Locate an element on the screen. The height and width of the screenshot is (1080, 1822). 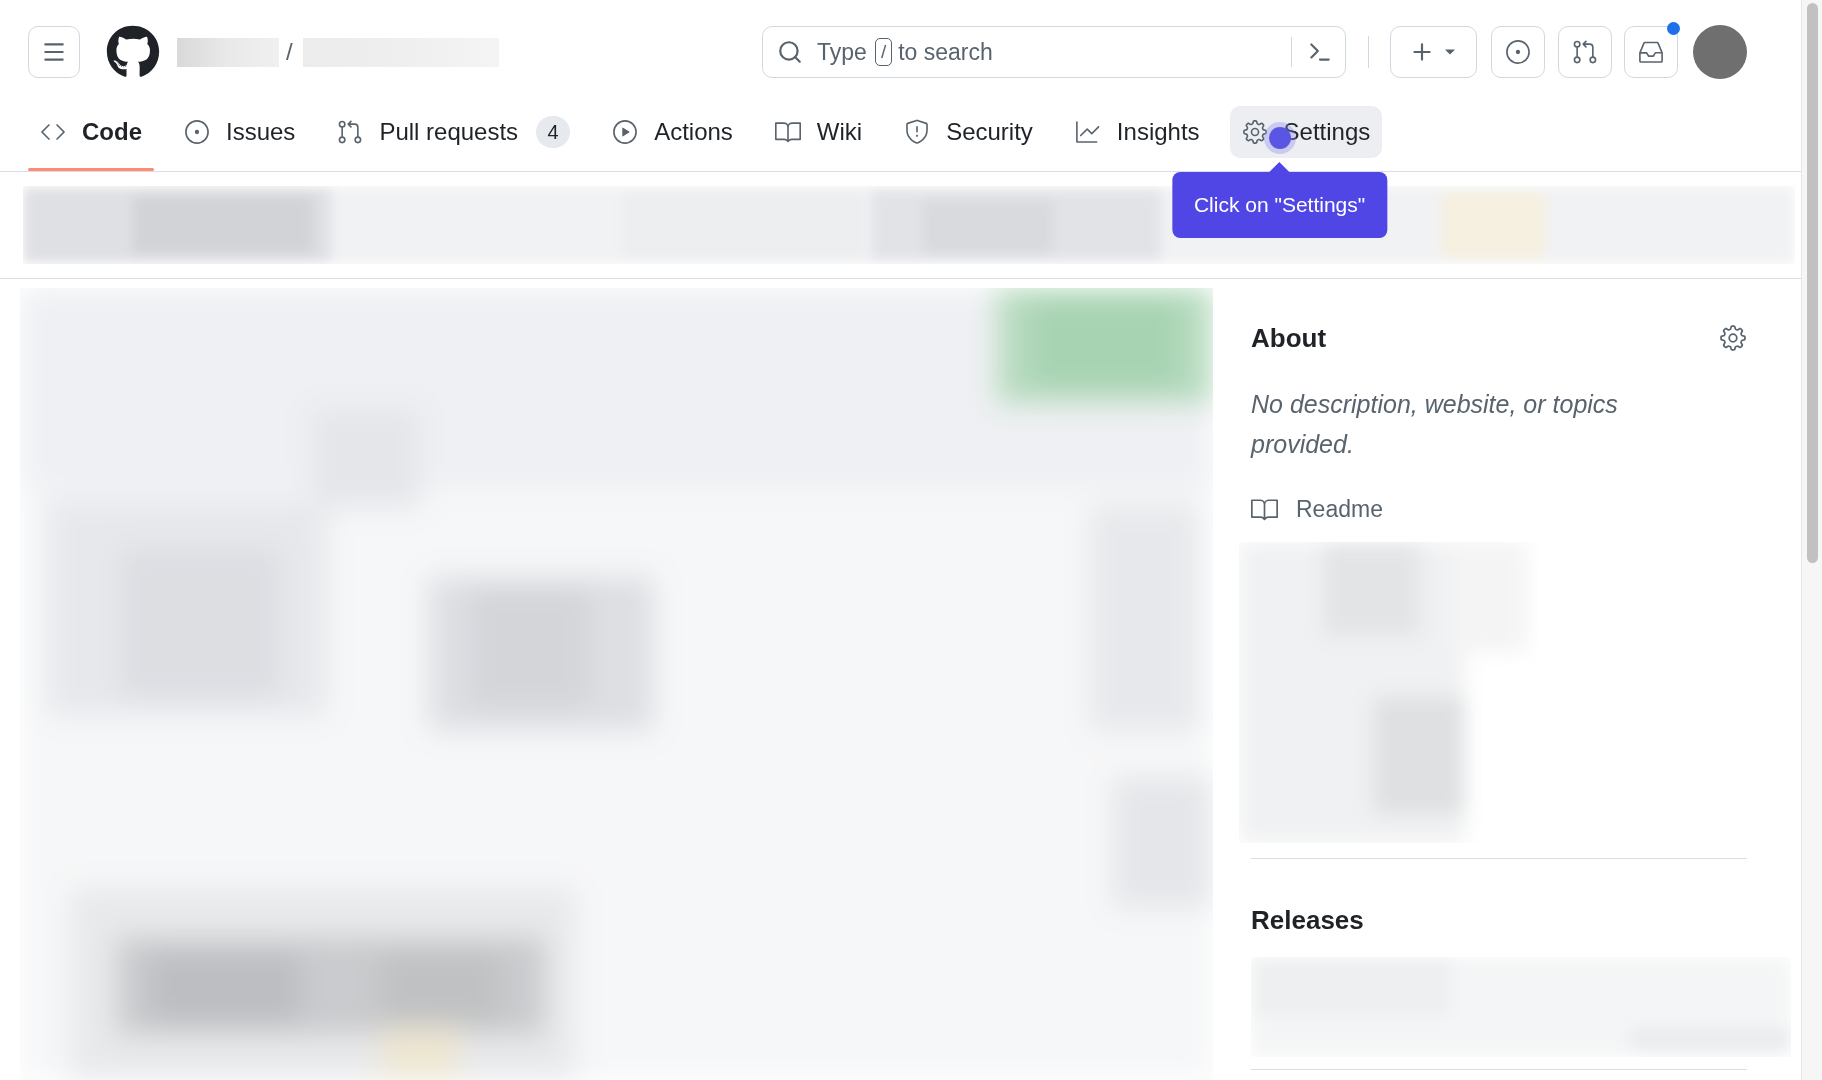
releases-heading: Releases is located at coordinates (1308, 920).